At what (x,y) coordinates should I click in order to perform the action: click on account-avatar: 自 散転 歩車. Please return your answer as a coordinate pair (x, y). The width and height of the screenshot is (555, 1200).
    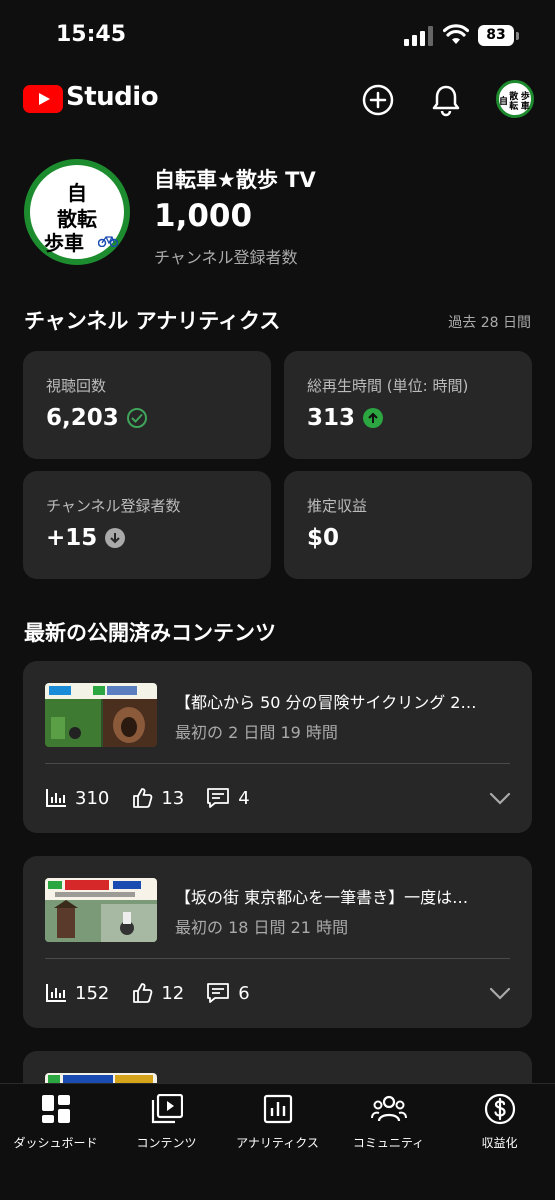
    Looking at the image, I should click on (515, 99).